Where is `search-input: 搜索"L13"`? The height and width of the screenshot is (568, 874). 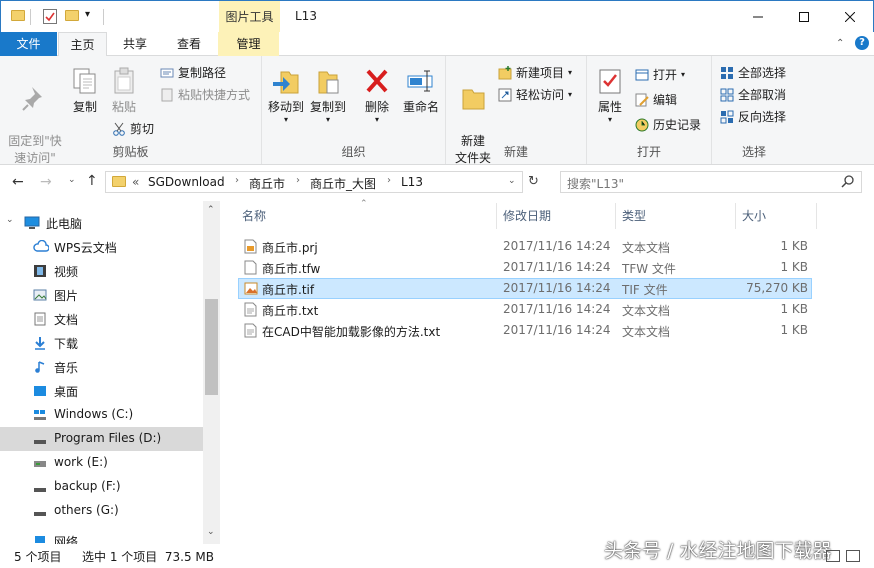
search-input: 搜索"L13" is located at coordinates (711, 182).